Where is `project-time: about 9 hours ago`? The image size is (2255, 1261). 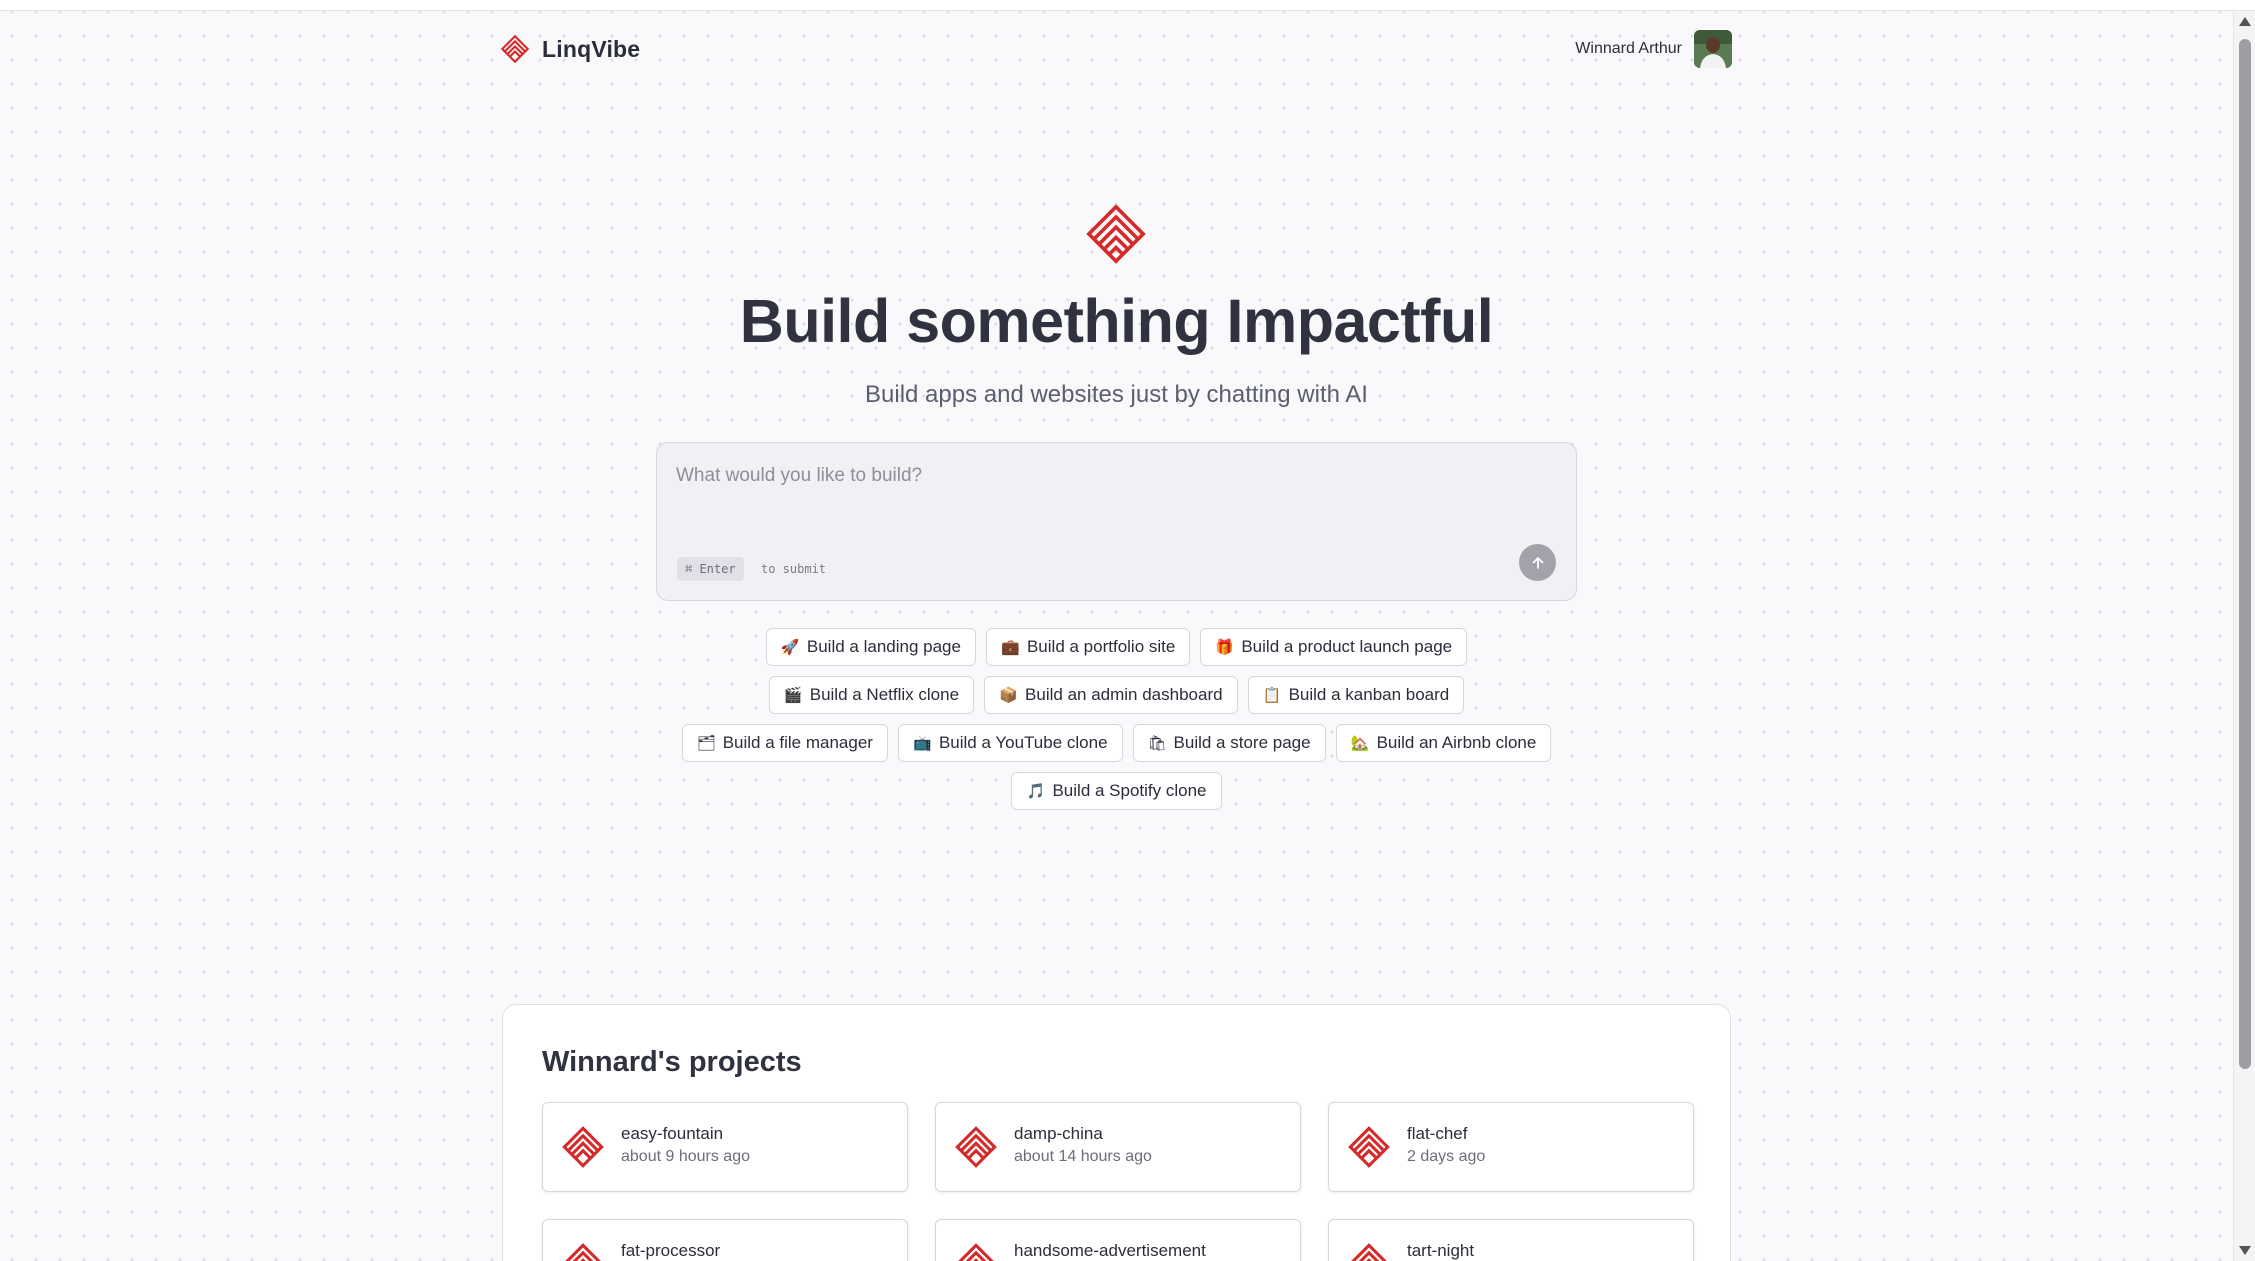
project-time: about 9 hours ago is located at coordinates (685, 1156).